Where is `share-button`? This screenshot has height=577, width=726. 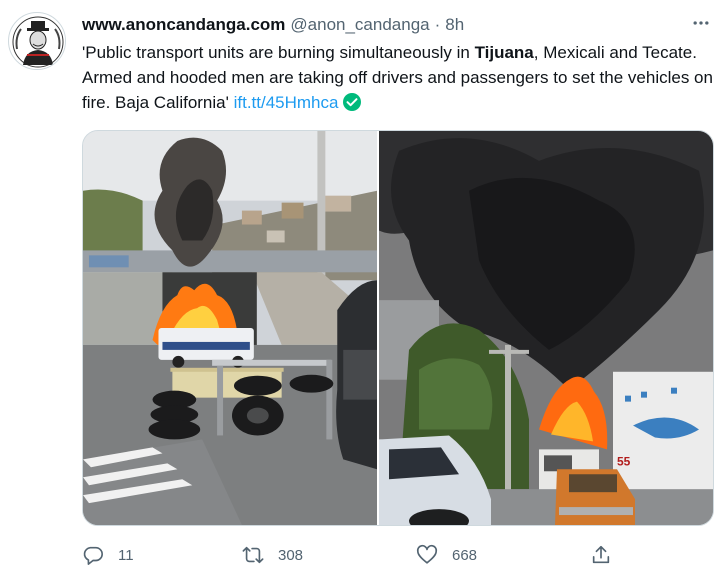 share-button is located at coordinates (601, 555).